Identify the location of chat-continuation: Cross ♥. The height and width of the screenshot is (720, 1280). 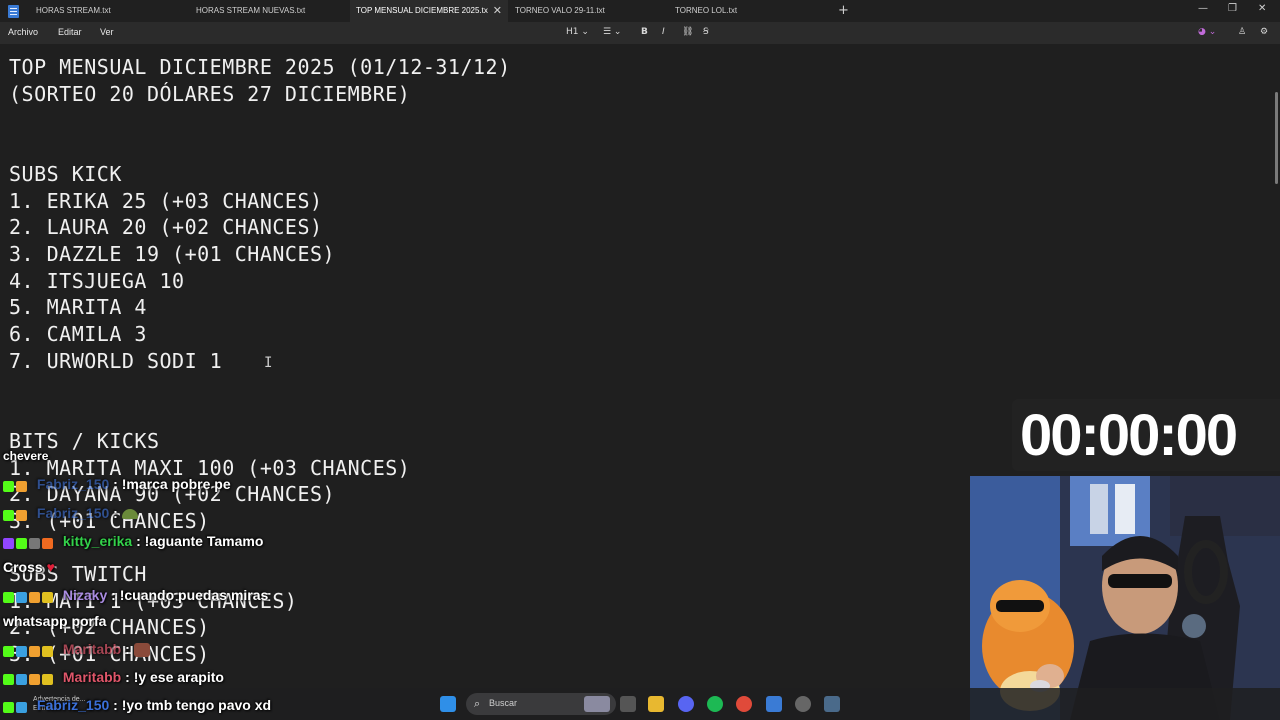
(29, 567).